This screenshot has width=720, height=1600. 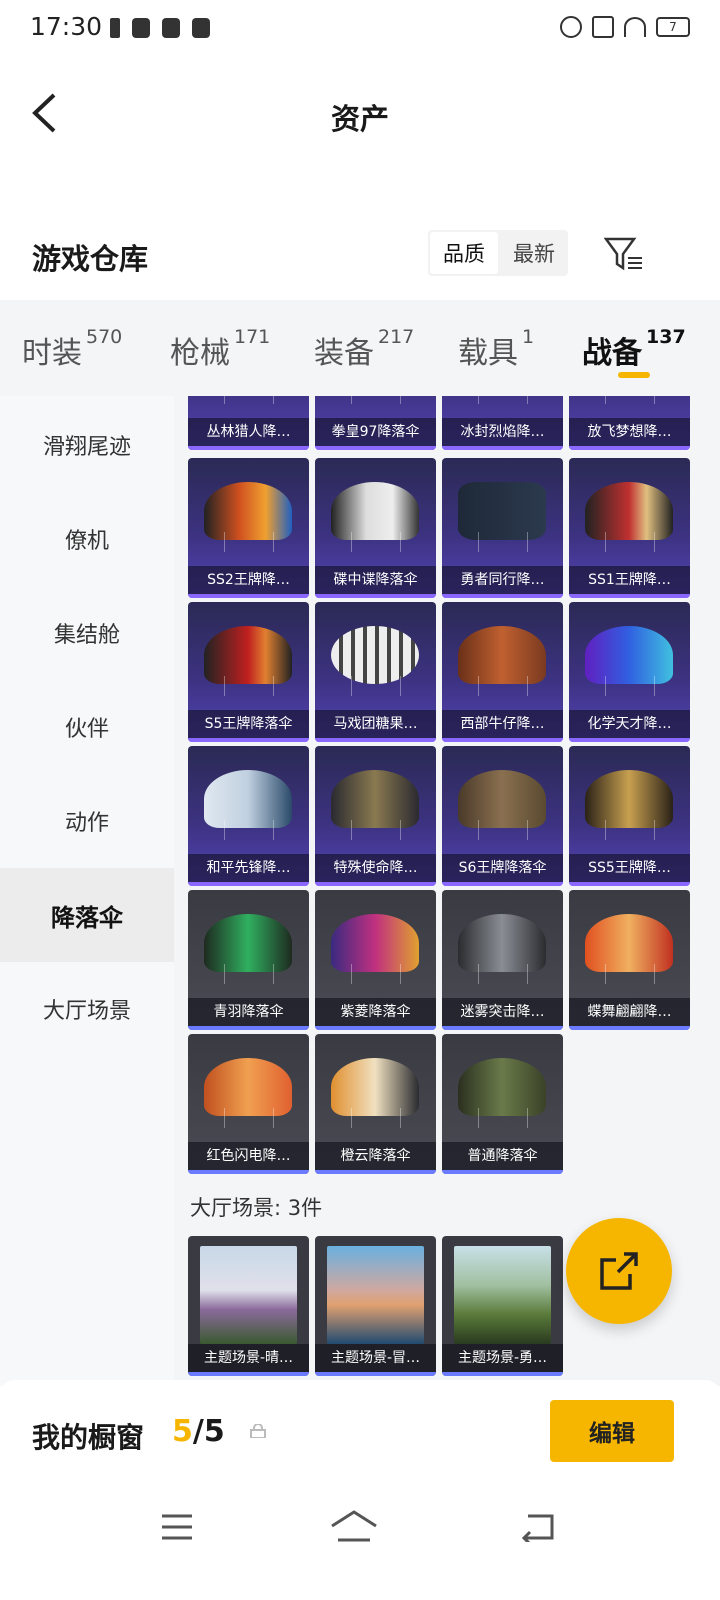 I want to click on lobby-section-label: 大厅场景: 3件, so click(x=256, y=1208).